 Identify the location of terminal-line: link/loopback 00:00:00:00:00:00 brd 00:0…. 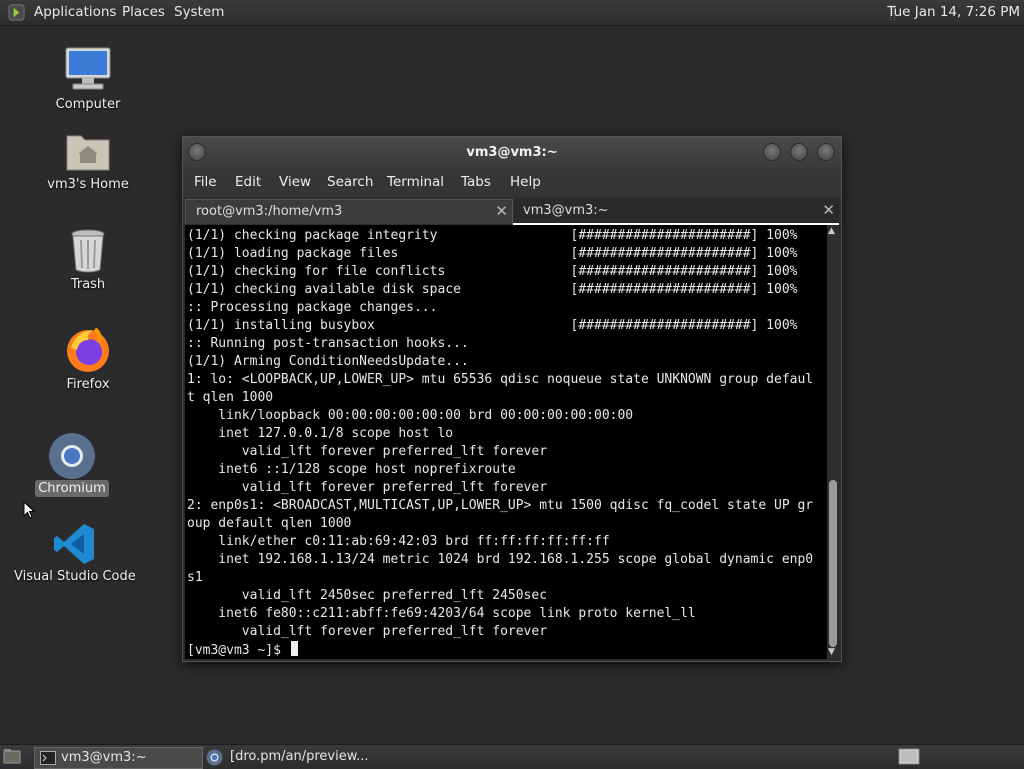
(410, 415).